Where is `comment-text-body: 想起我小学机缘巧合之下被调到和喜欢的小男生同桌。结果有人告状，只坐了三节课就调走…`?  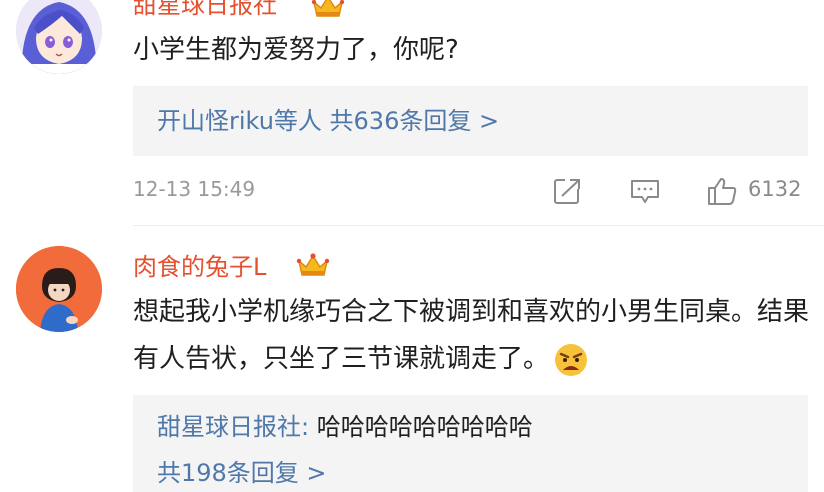
comment-text-body: 想起我小学机缘巧合之下被调到和喜欢的小男生同桌。结果有人告状，只坐了三节课就调走… is located at coordinates (471, 335).